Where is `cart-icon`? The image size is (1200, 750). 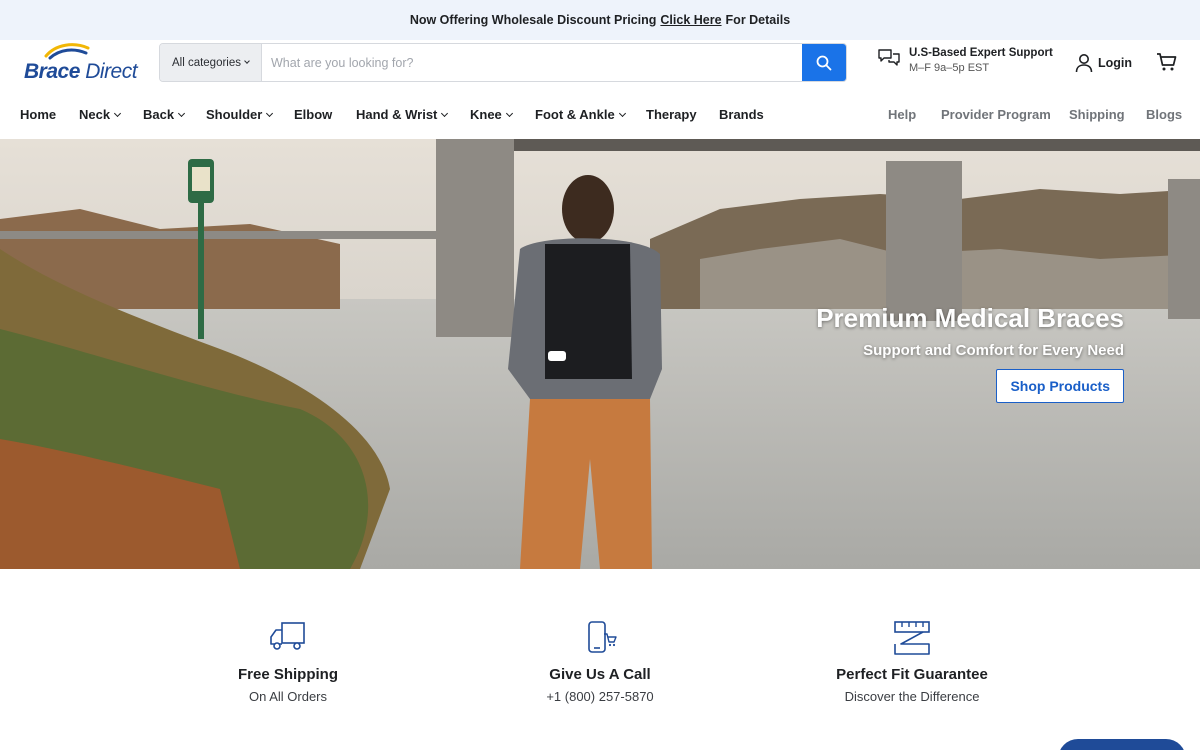 cart-icon is located at coordinates (1167, 62).